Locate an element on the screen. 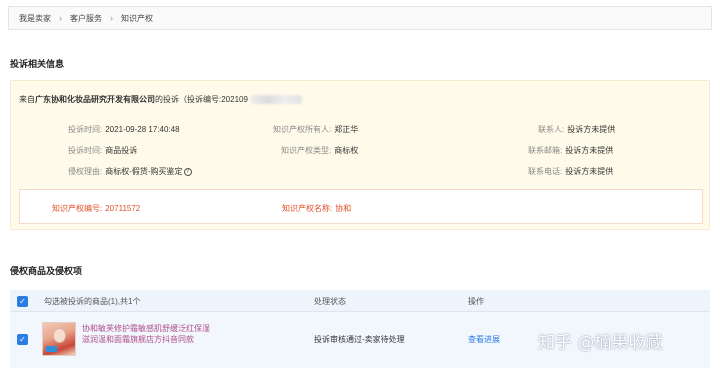 The height and width of the screenshot is (372, 720). redacted-number is located at coordinates (275, 100).